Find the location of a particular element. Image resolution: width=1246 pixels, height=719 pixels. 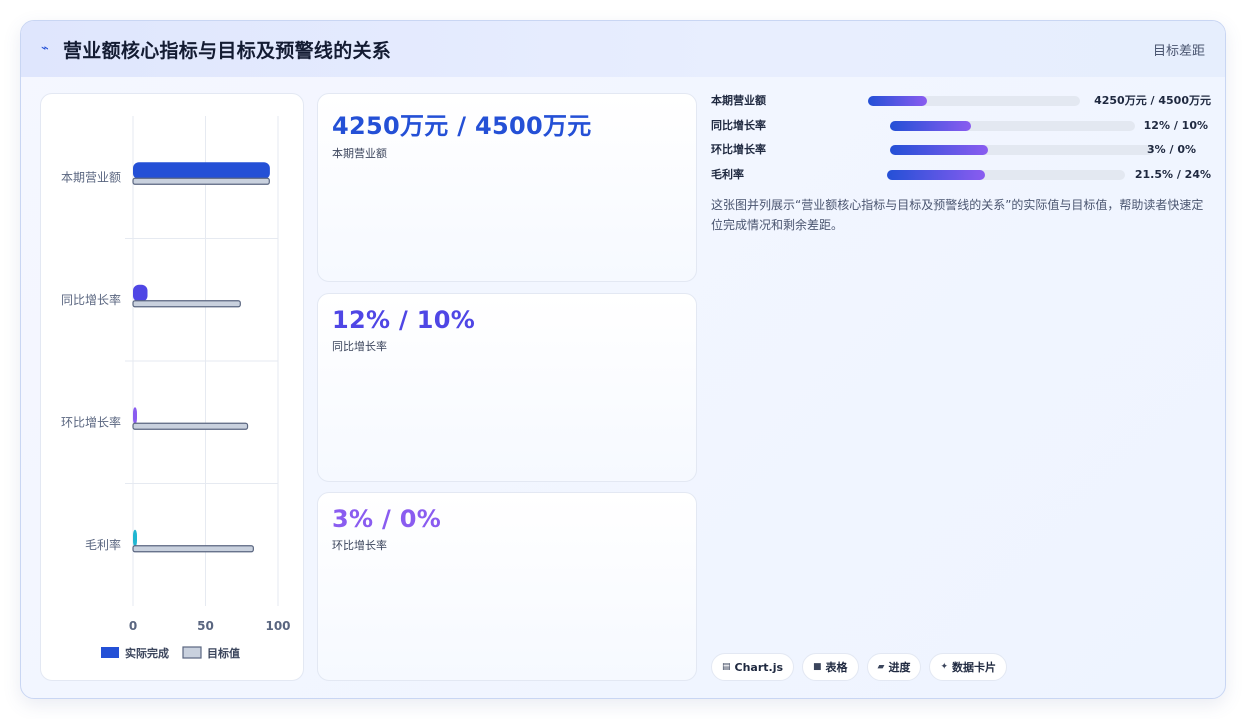

kpi-value: 12% / 10% is located at coordinates (404, 320).